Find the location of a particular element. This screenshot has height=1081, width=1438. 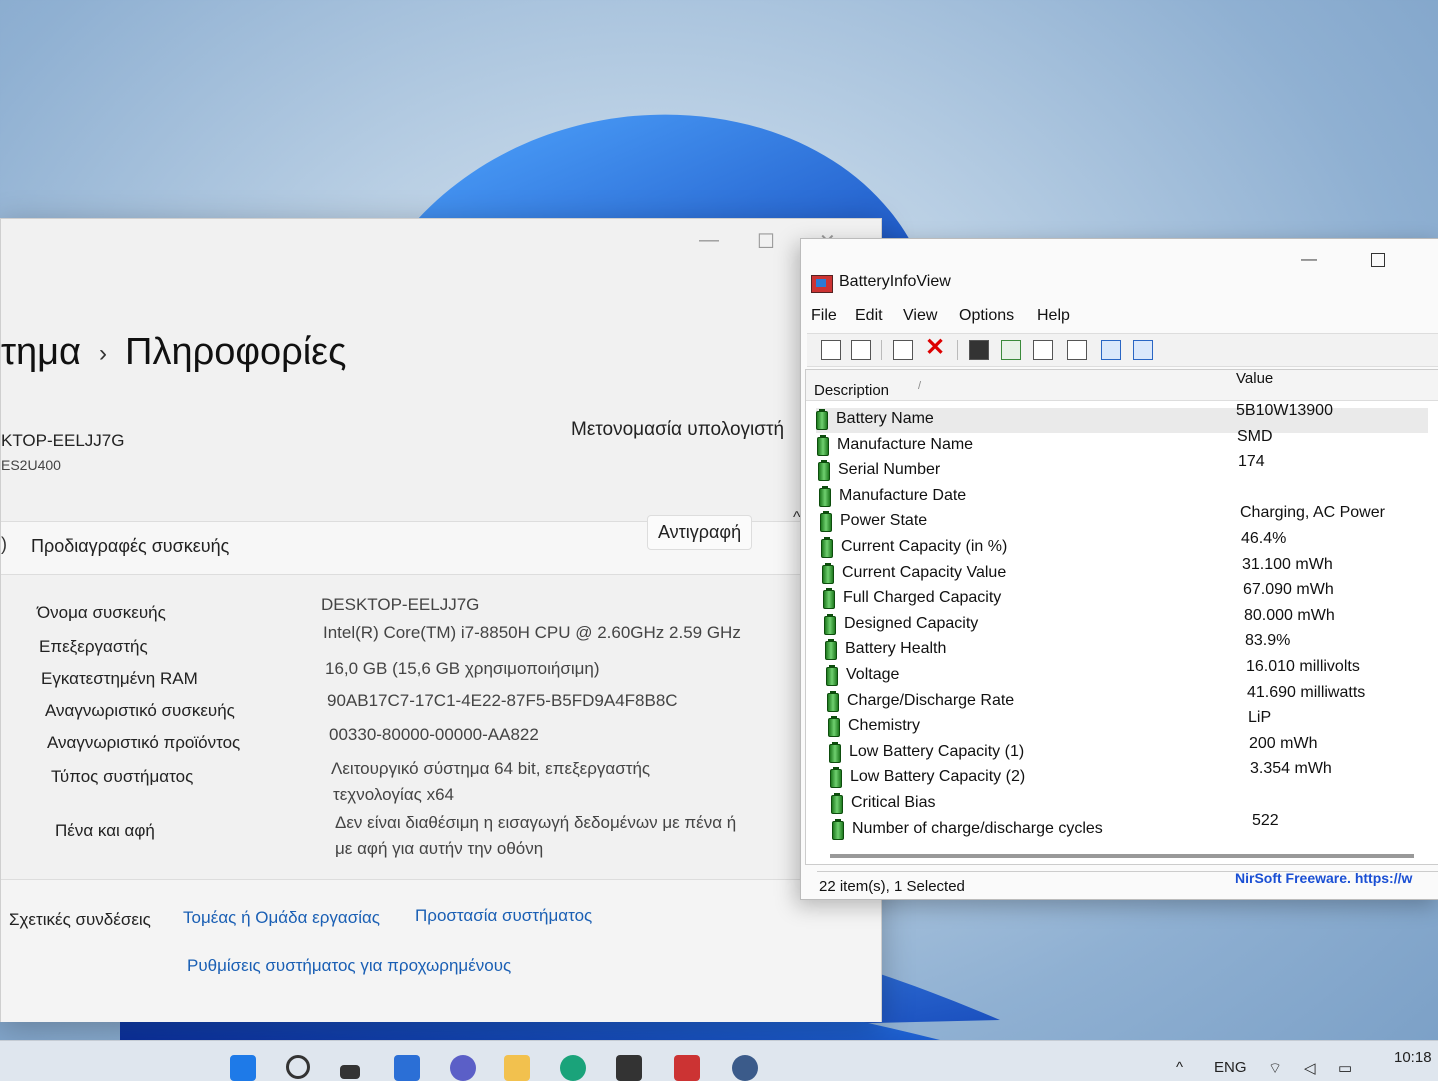

row-description: Battery Health is located at coordinates (896, 649).